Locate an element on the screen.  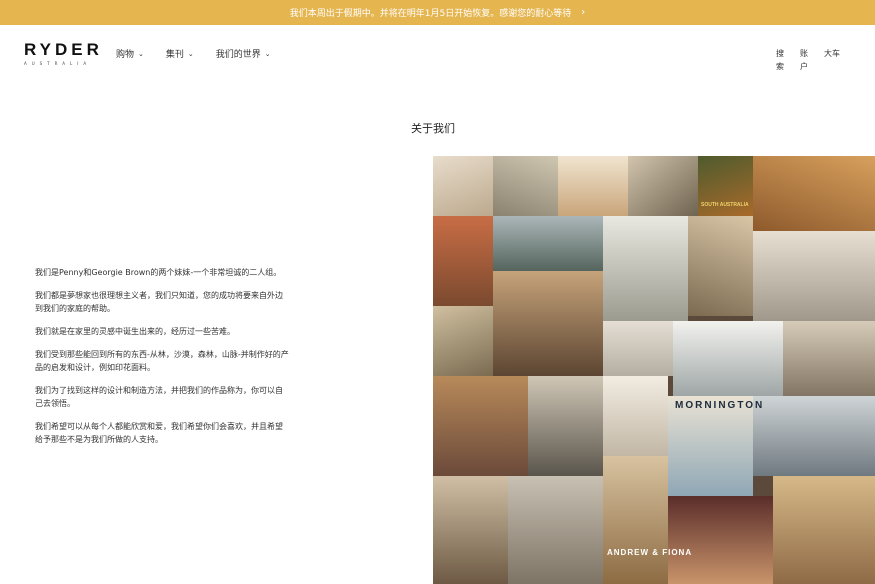
logo-name: RYDER is located at coordinates (63, 49).